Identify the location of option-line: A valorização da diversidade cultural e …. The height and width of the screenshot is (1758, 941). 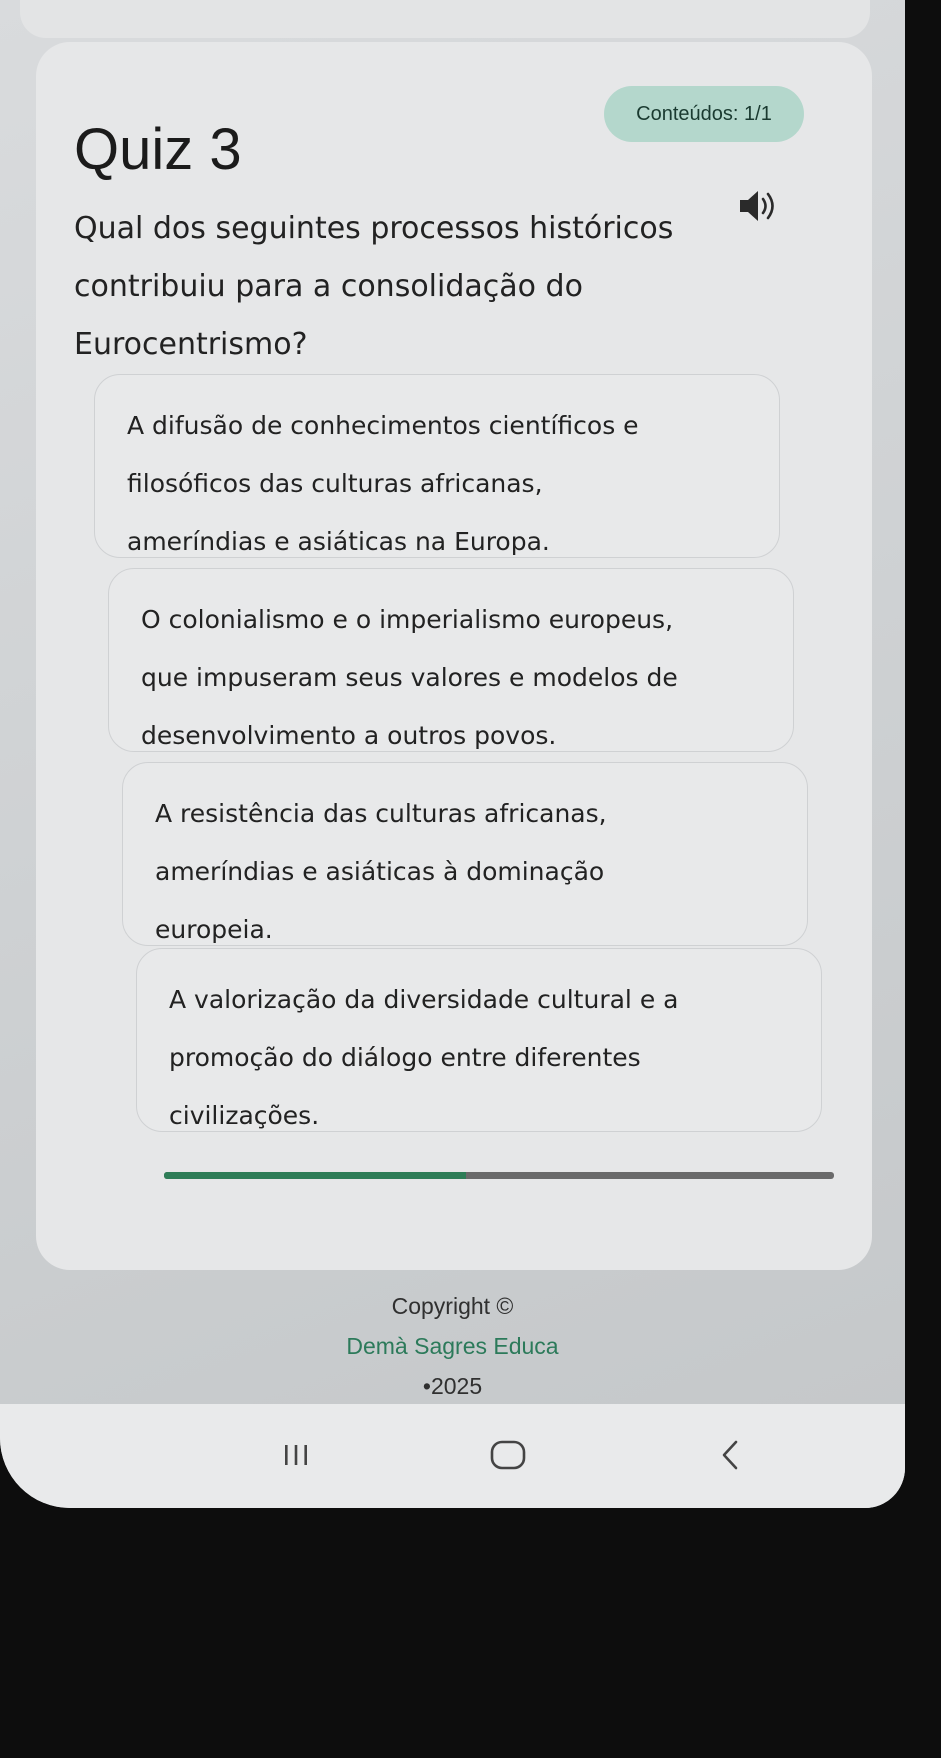
(424, 999).